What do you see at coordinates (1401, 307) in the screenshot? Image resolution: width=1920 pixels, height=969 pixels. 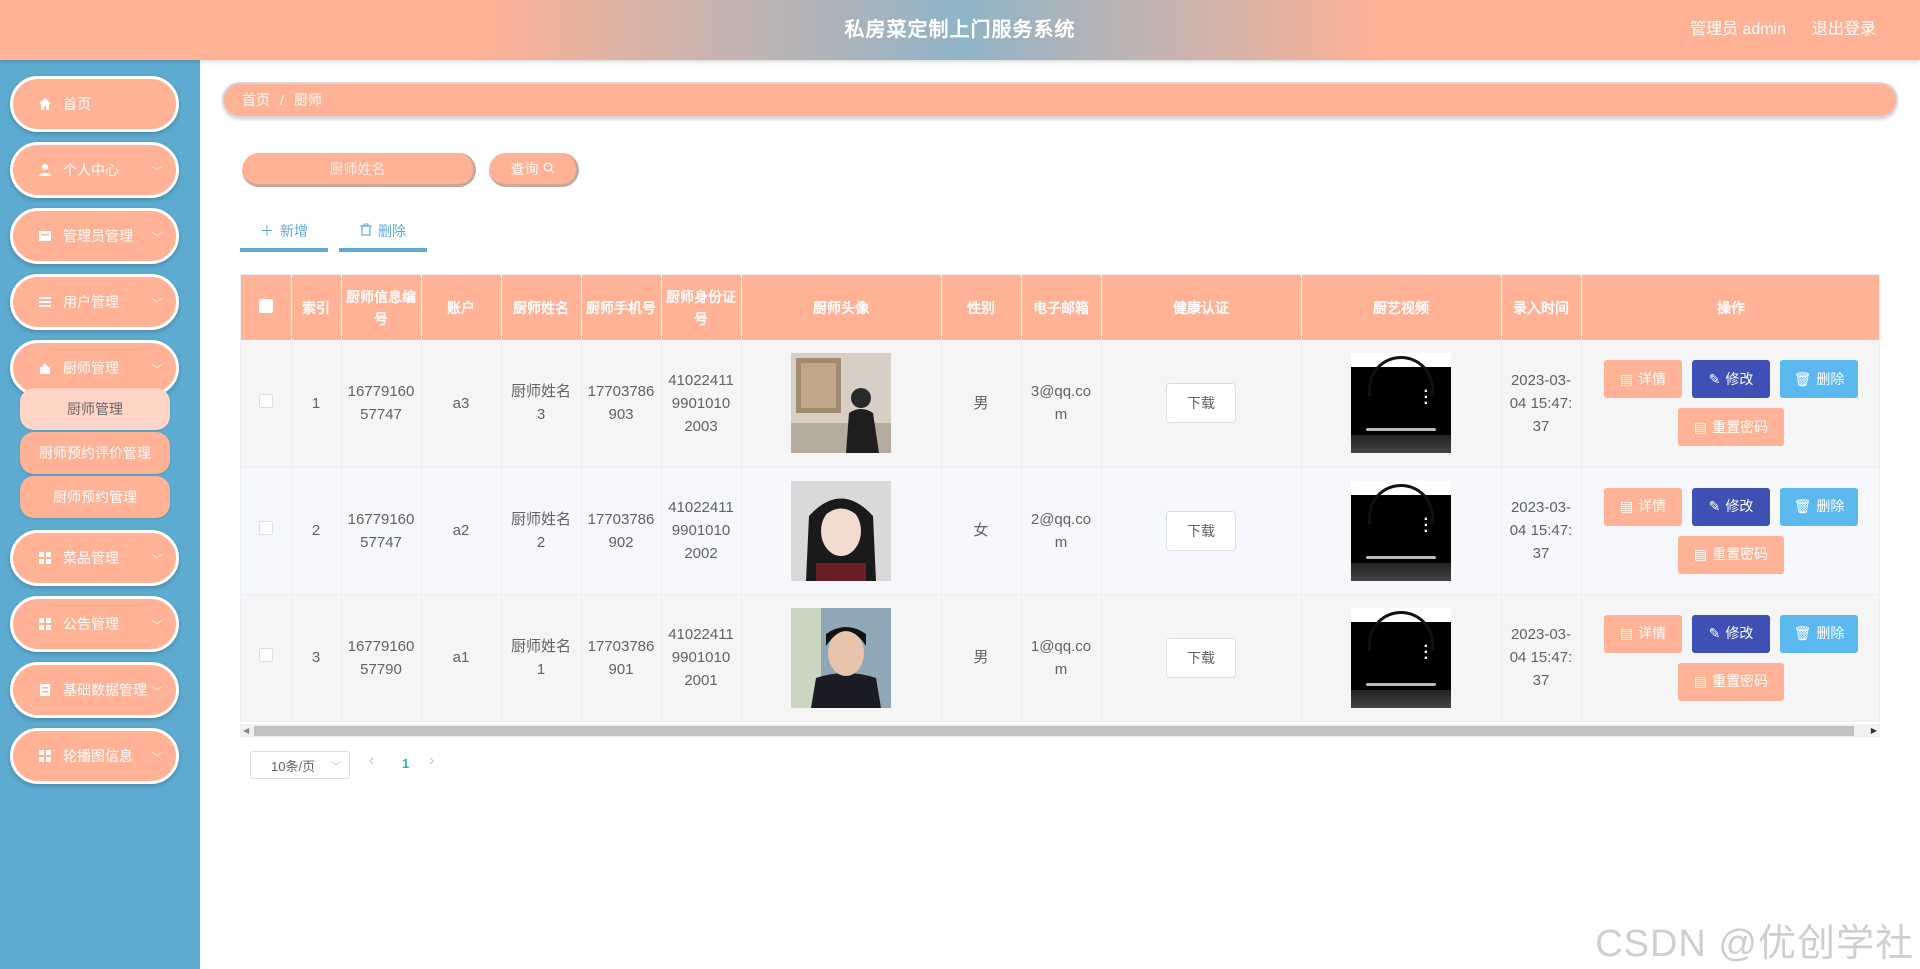 I see `column-header: 厨艺视频` at bounding box center [1401, 307].